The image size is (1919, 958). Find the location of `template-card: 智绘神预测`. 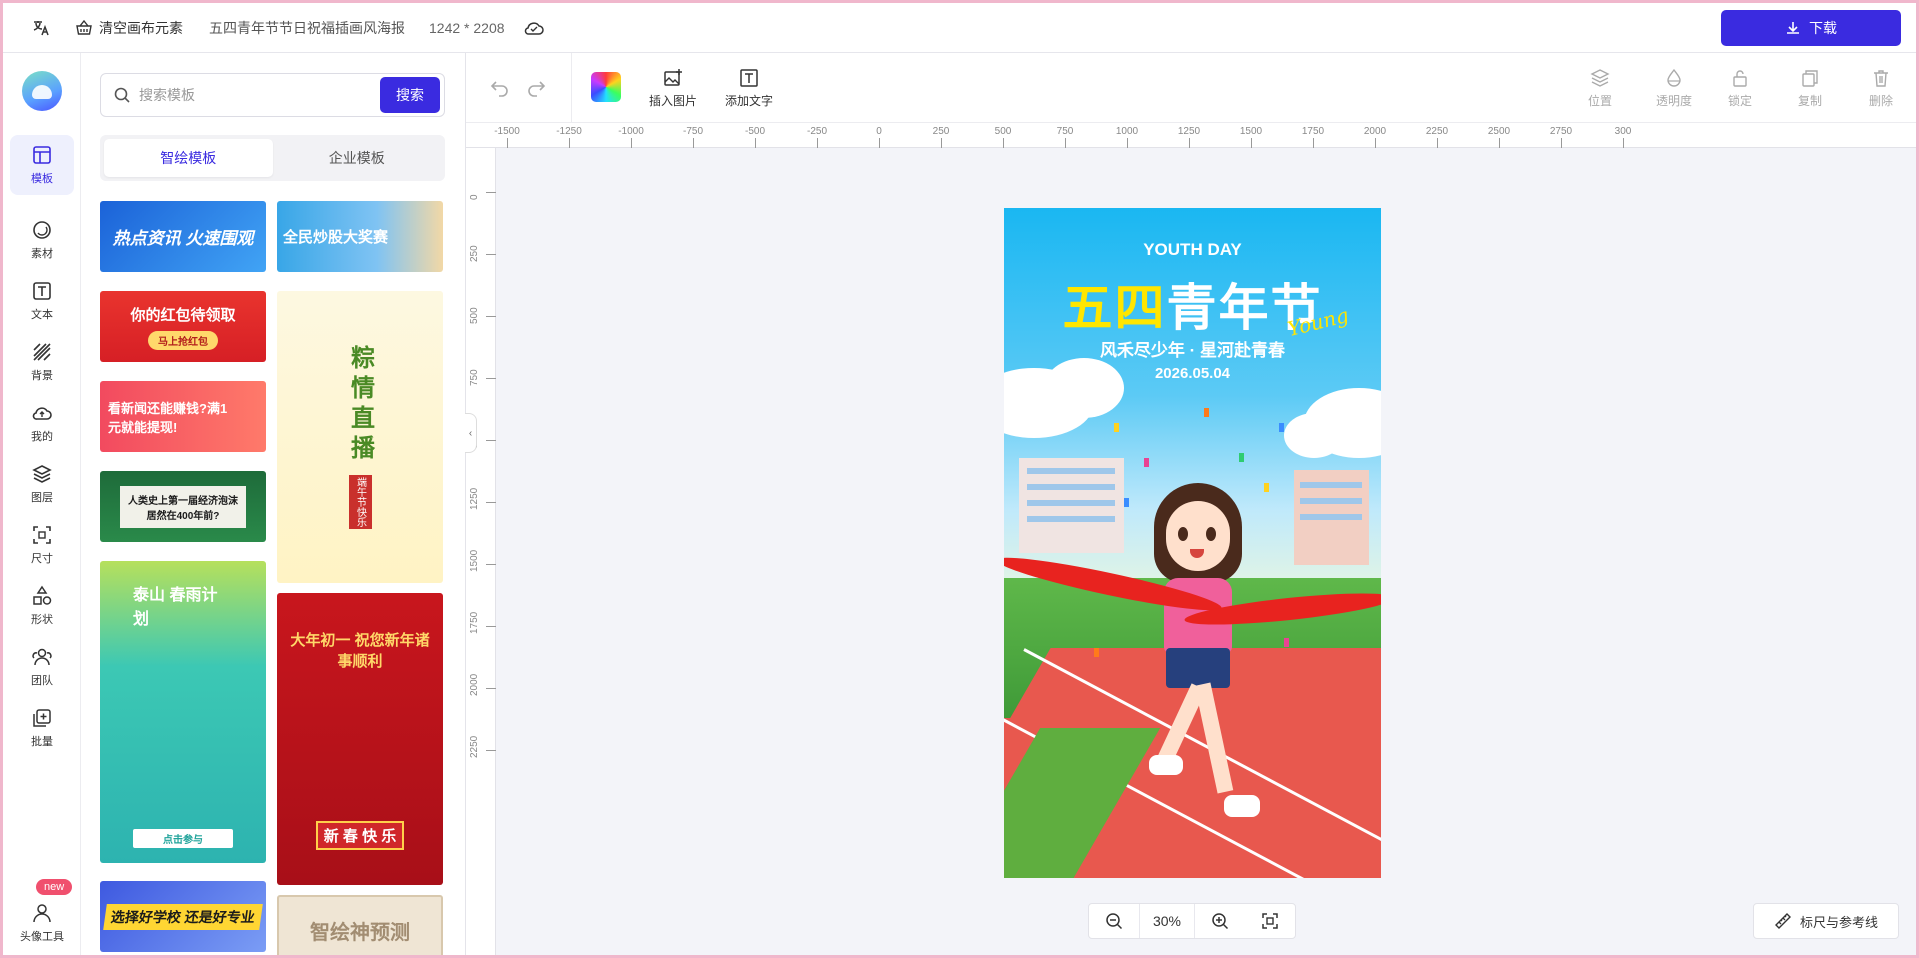

template-card: 智绘神预测 is located at coordinates (360, 925).